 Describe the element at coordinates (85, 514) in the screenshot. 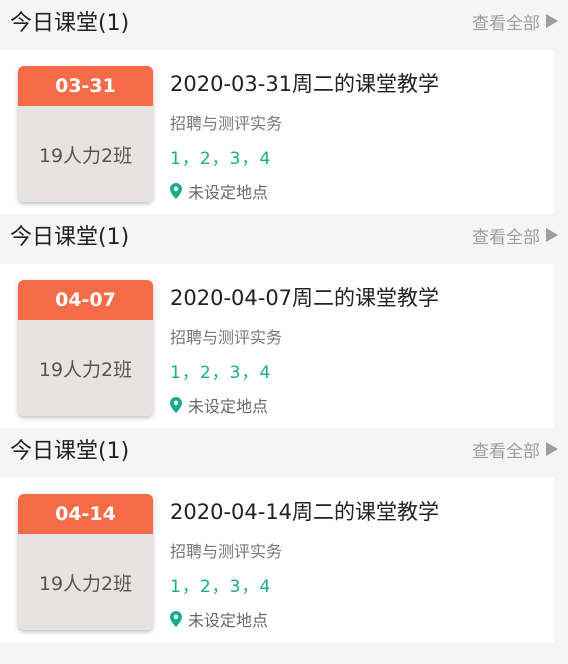

I see `date-label: 04-14` at that location.